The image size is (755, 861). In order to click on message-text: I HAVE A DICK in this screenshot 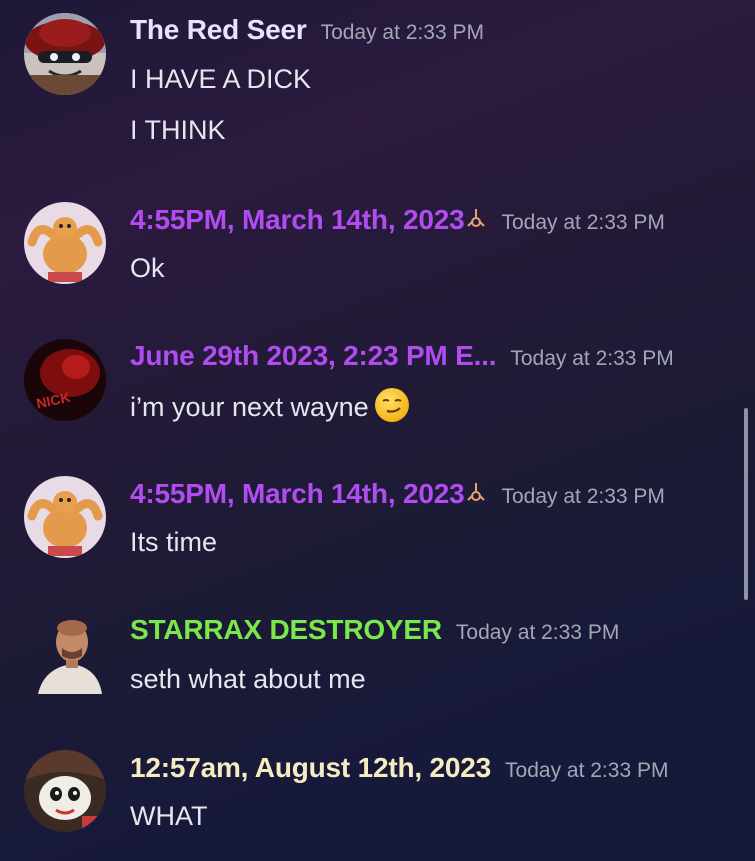, I will do `click(221, 79)`.